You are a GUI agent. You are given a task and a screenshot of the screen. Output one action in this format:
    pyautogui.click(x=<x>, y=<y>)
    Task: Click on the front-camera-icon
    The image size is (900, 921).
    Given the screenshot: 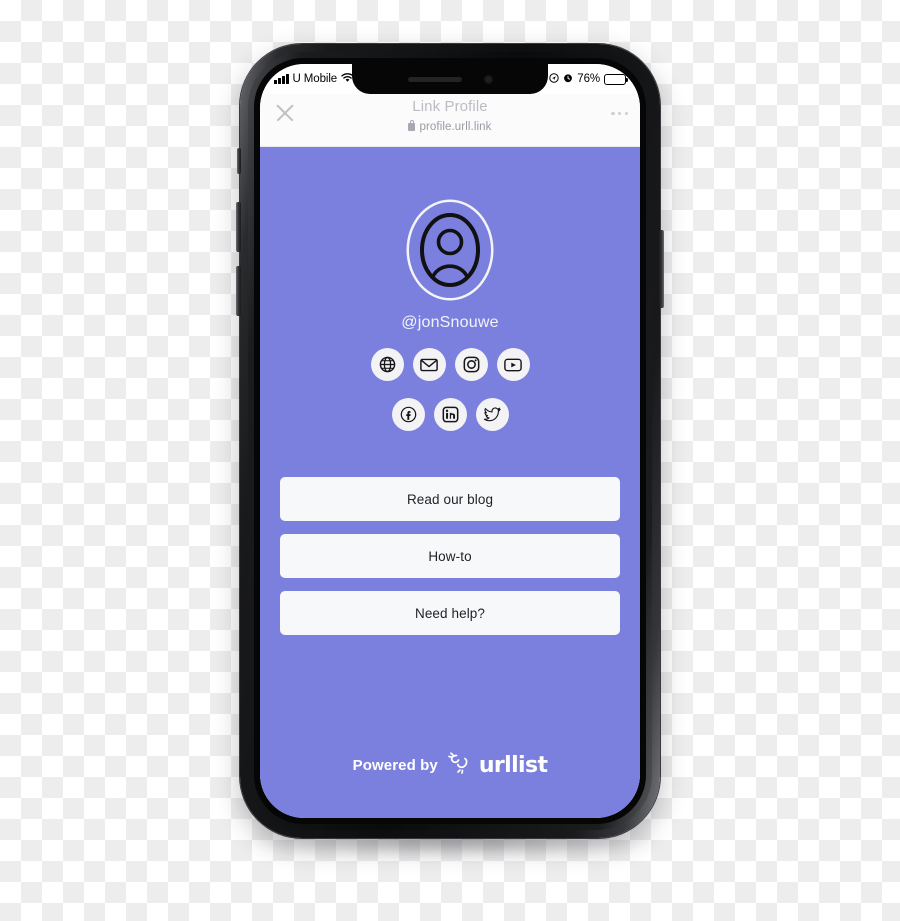 What is the action you would take?
    pyautogui.click(x=488, y=79)
    